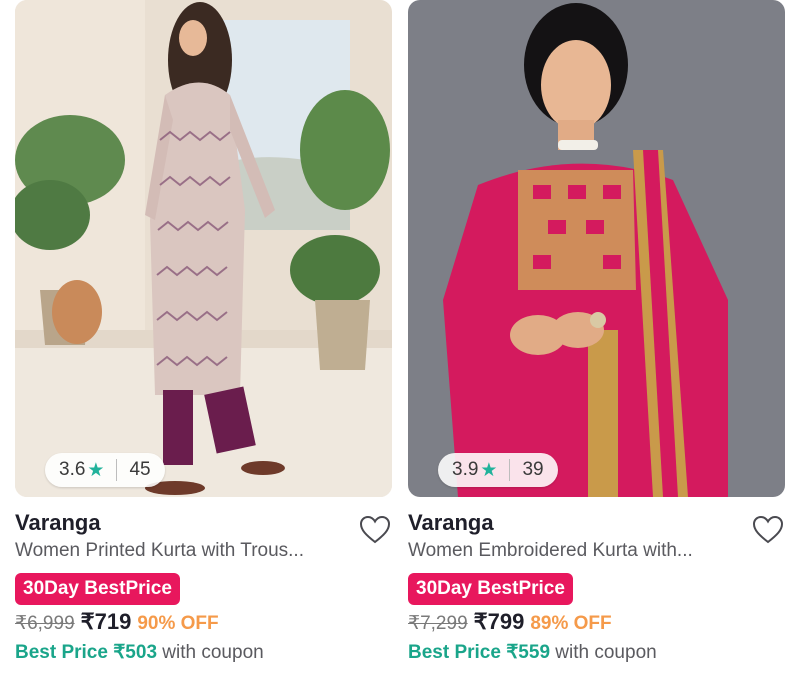 The image size is (800, 677). I want to click on price-row: ₹6,999 ₹719 90% OFF, so click(117, 622).